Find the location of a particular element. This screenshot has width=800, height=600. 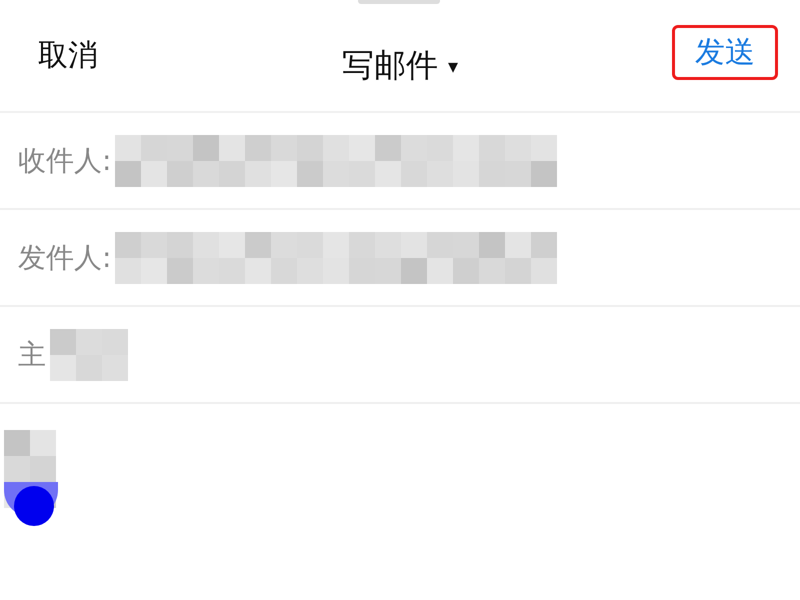

field-label: 主 is located at coordinates (32, 354).